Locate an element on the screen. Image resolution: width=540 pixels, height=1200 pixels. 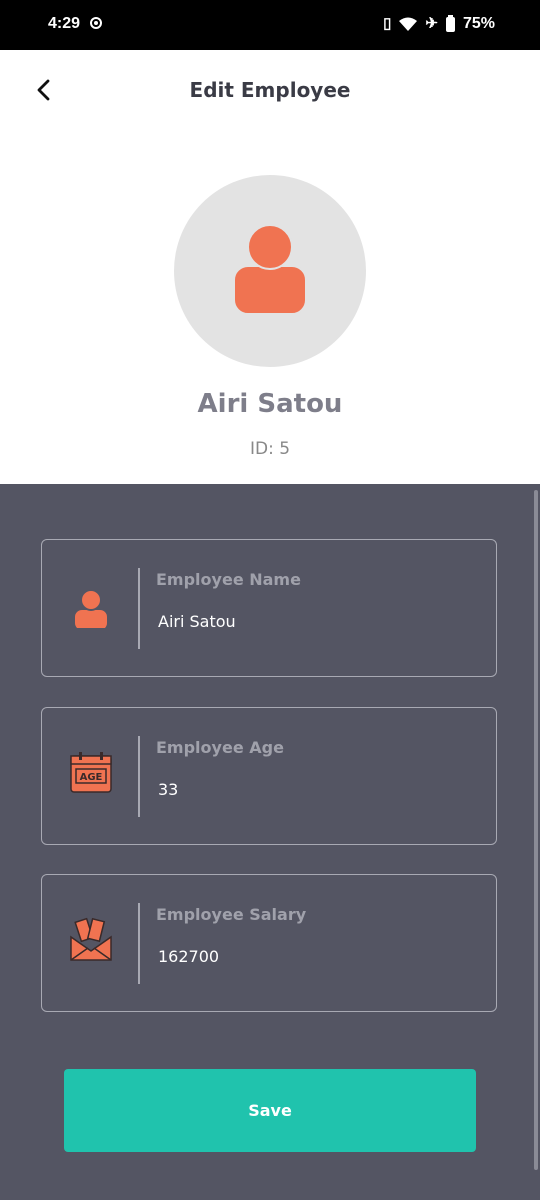
status-time: 4:29 is located at coordinates (64, 23).